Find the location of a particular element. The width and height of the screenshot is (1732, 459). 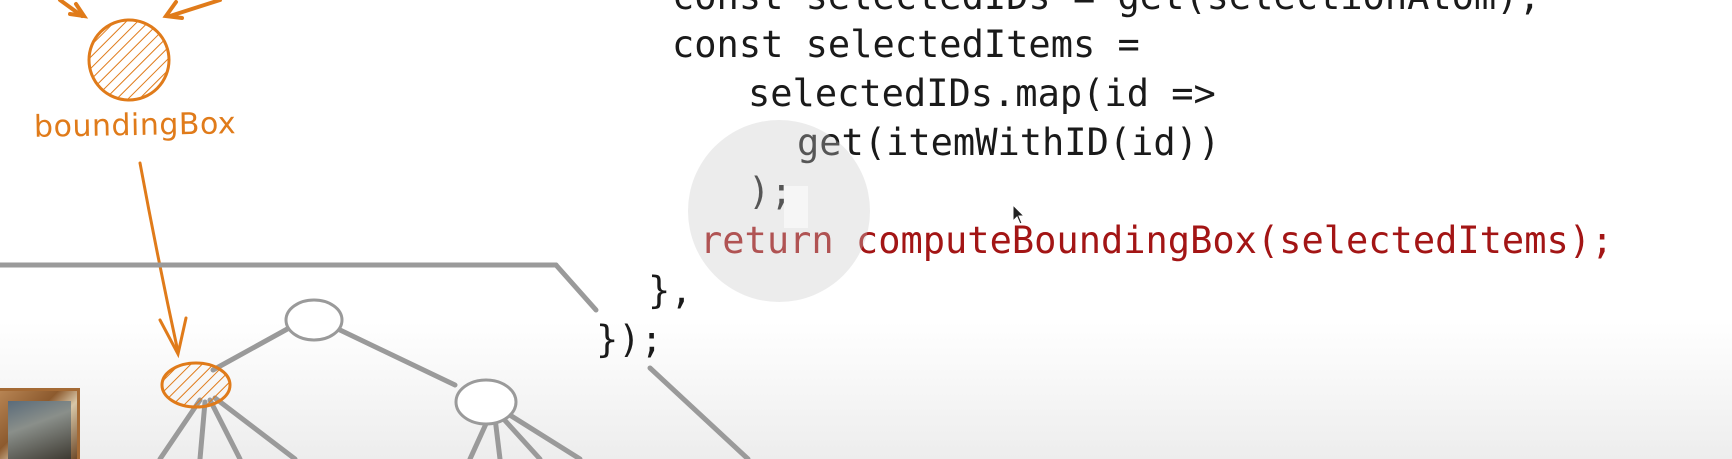

arrow-down is located at coordinates (163, 260).